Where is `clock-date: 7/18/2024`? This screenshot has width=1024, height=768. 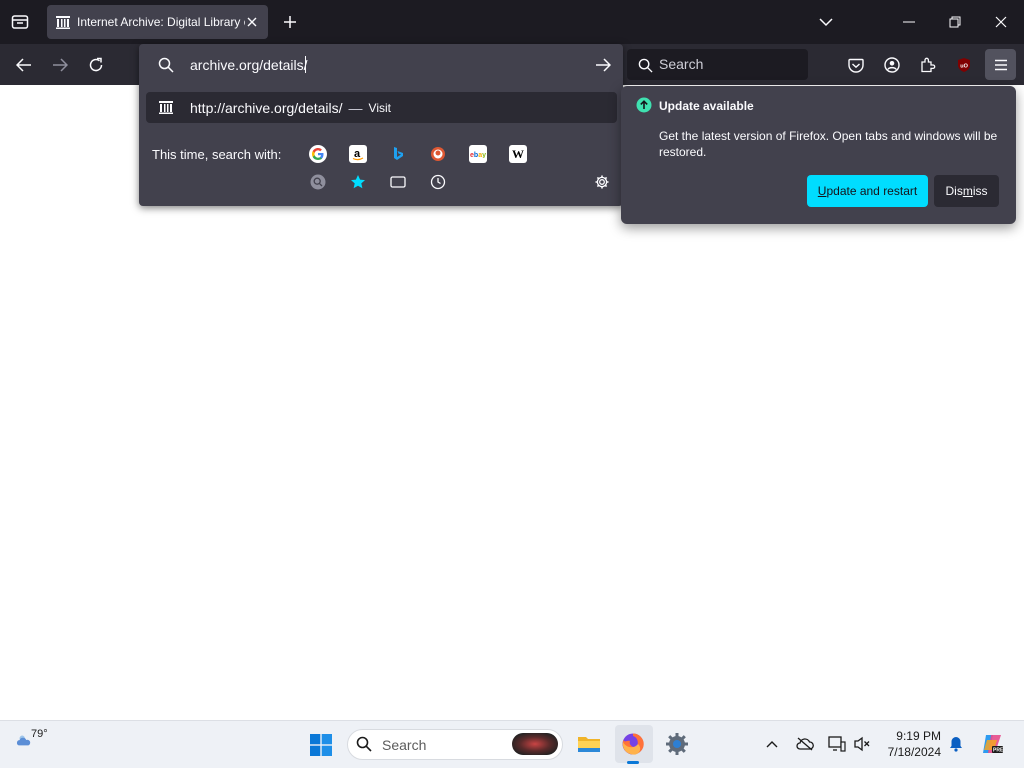
clock-date: 7/18/2024 is located at coordinates (910, 752).